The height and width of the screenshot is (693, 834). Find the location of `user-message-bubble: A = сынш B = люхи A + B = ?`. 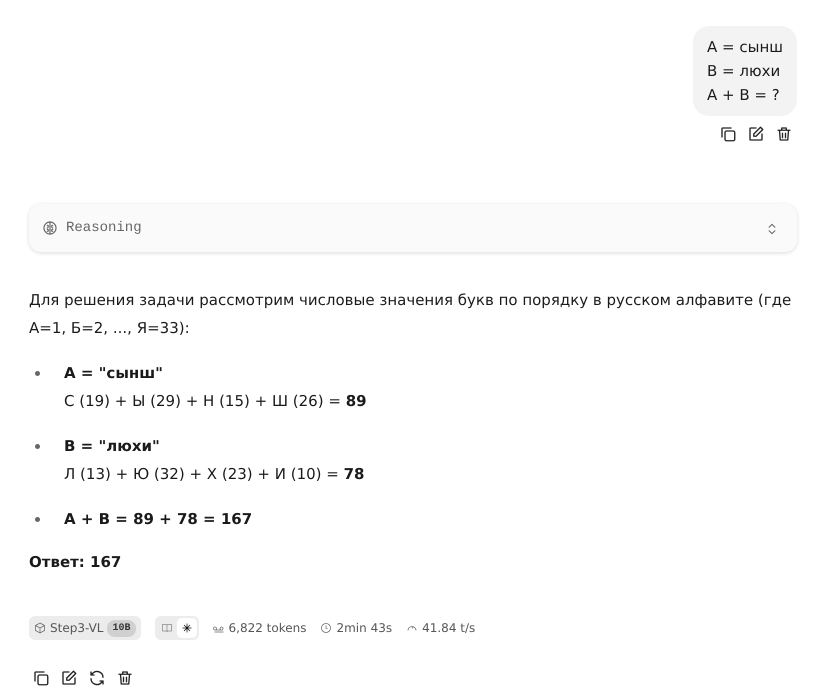

user-message-bubble: A = сынш B = люхи A + B = ? is located at coordinates (745, 71).